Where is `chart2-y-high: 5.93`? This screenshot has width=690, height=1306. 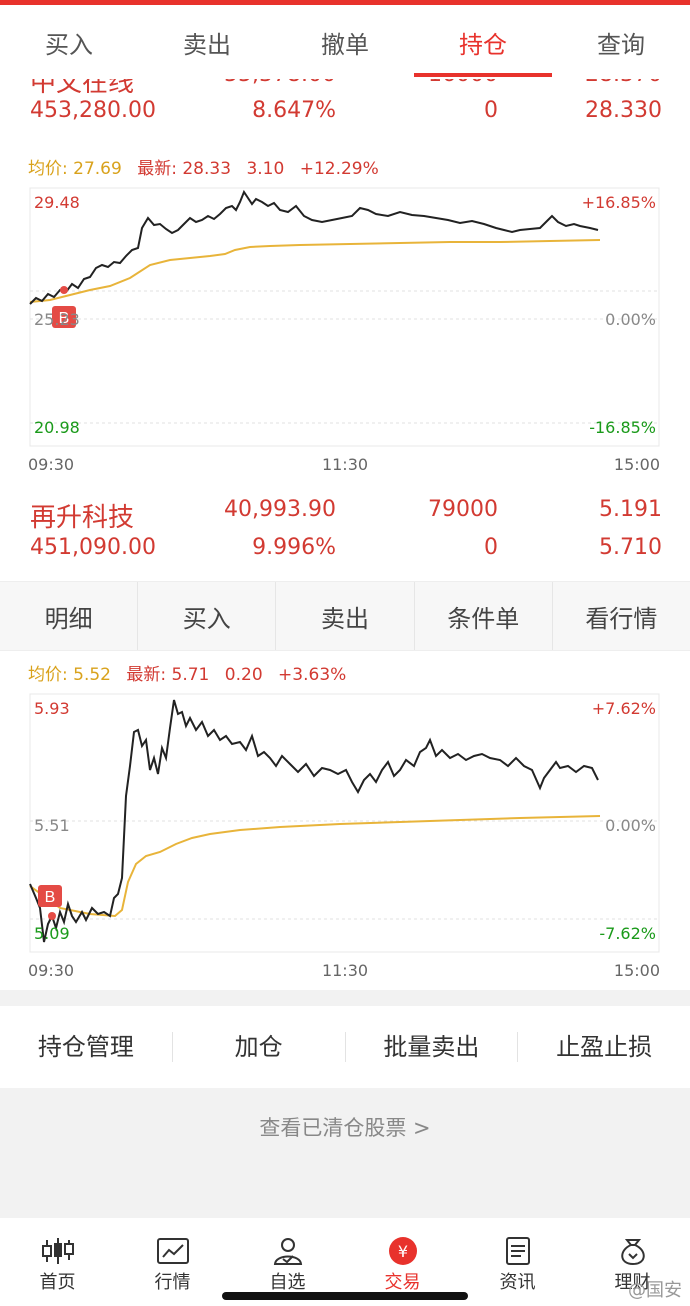 chart2-y-high: 5.93 is located at coordinates (52, 708).